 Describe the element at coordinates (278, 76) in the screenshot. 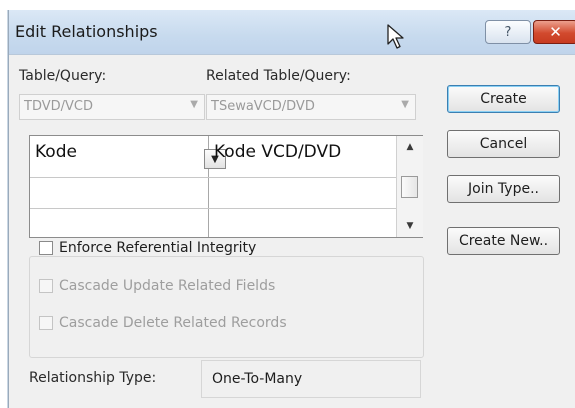

I see `related-table-query-label: Related Table/Query:` at that location.